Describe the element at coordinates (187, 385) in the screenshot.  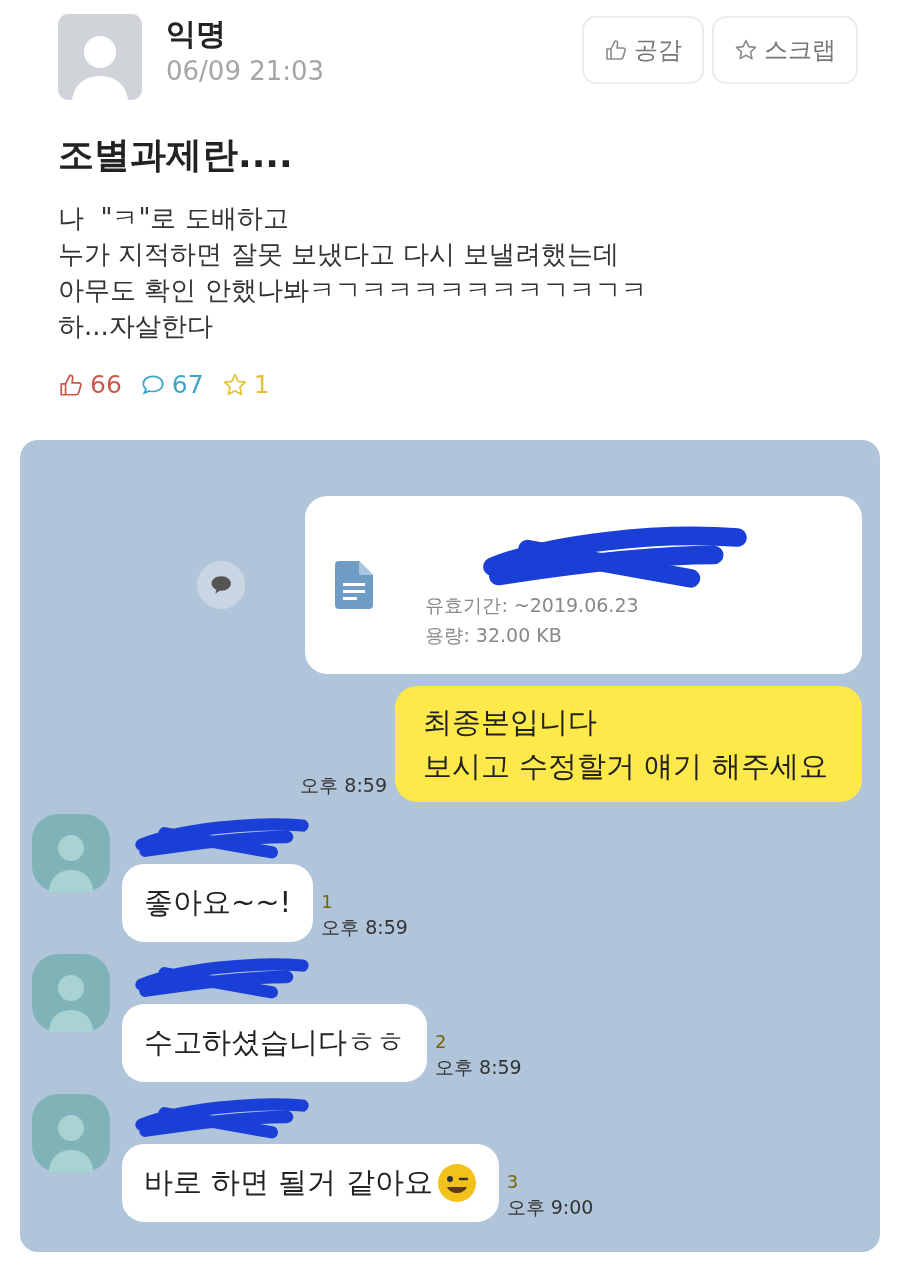
I see `stat-count: 67` at that location.